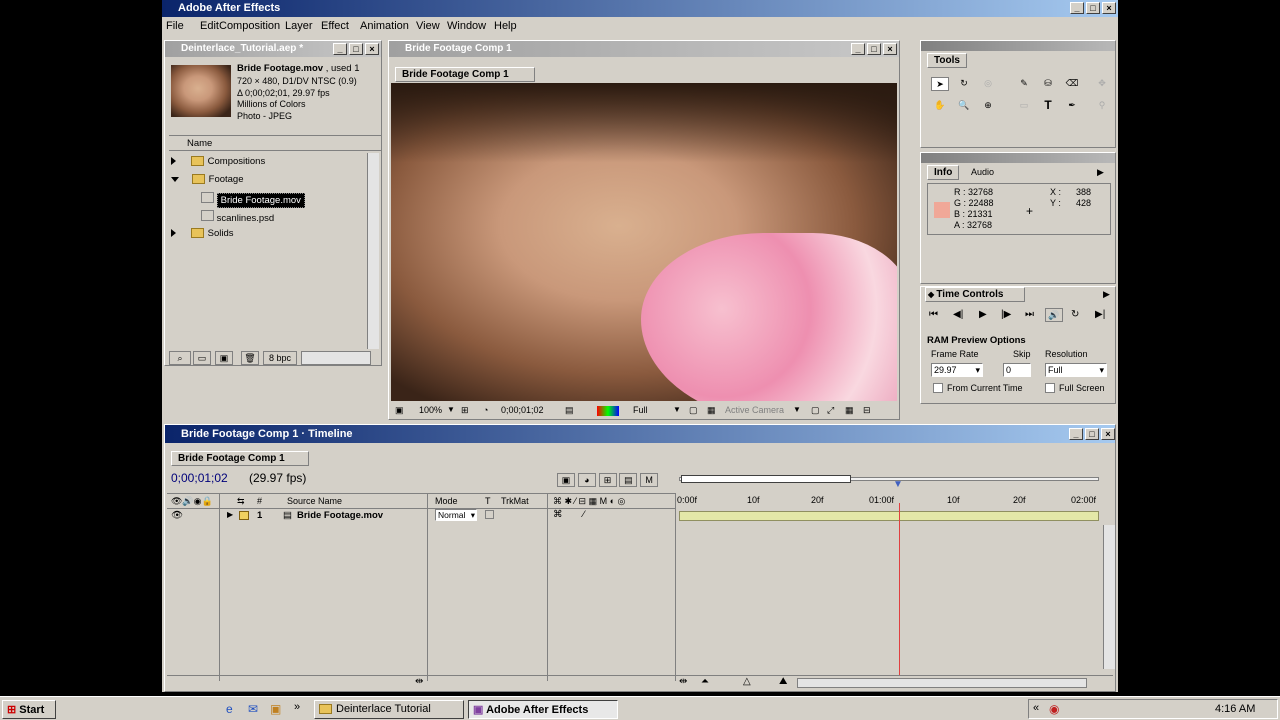 Image resolution: width=1280 pixels, height=720 pixels. What do you see at coordinates (942, 683) in the screenshot?
I see `timeline-horizontal-scrollbar` at bounding box center [942, 683].